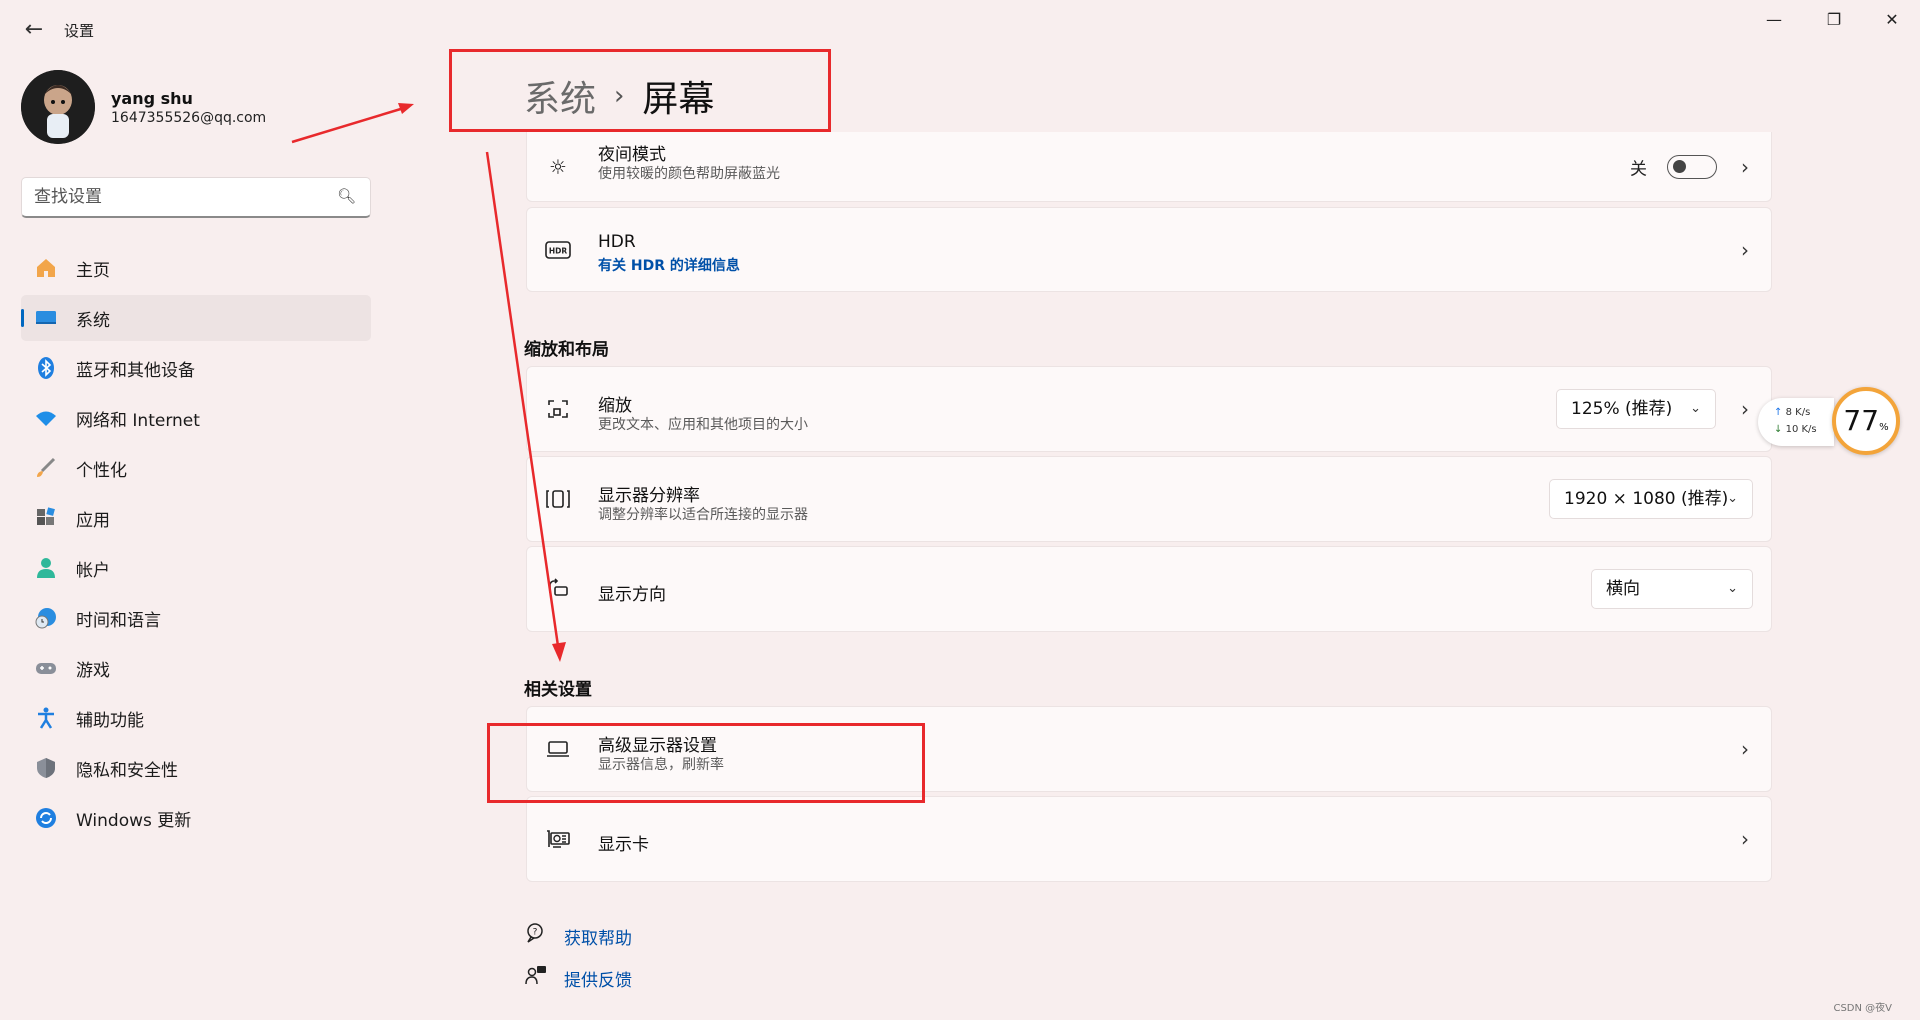 This screenshot has height=1020, width=1920. I want to click on hdr-title: HDR, so click(617, 242).